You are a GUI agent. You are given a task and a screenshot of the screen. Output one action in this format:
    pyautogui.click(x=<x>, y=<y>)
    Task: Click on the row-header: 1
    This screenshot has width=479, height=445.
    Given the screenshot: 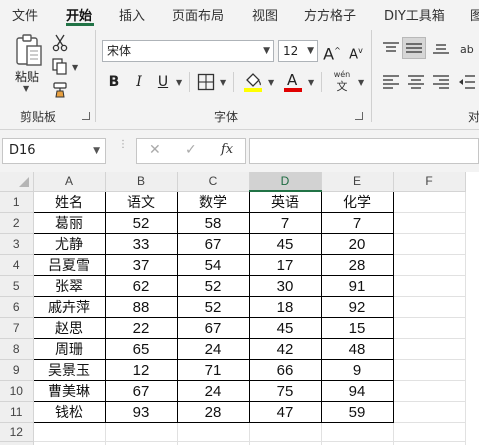 What is the action you would take?
    pyautogui.click(x=17, y=202)
    